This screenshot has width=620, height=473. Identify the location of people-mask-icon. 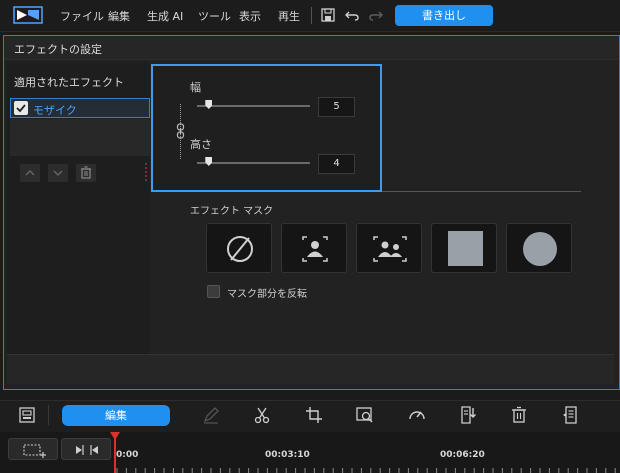
(390, 249).